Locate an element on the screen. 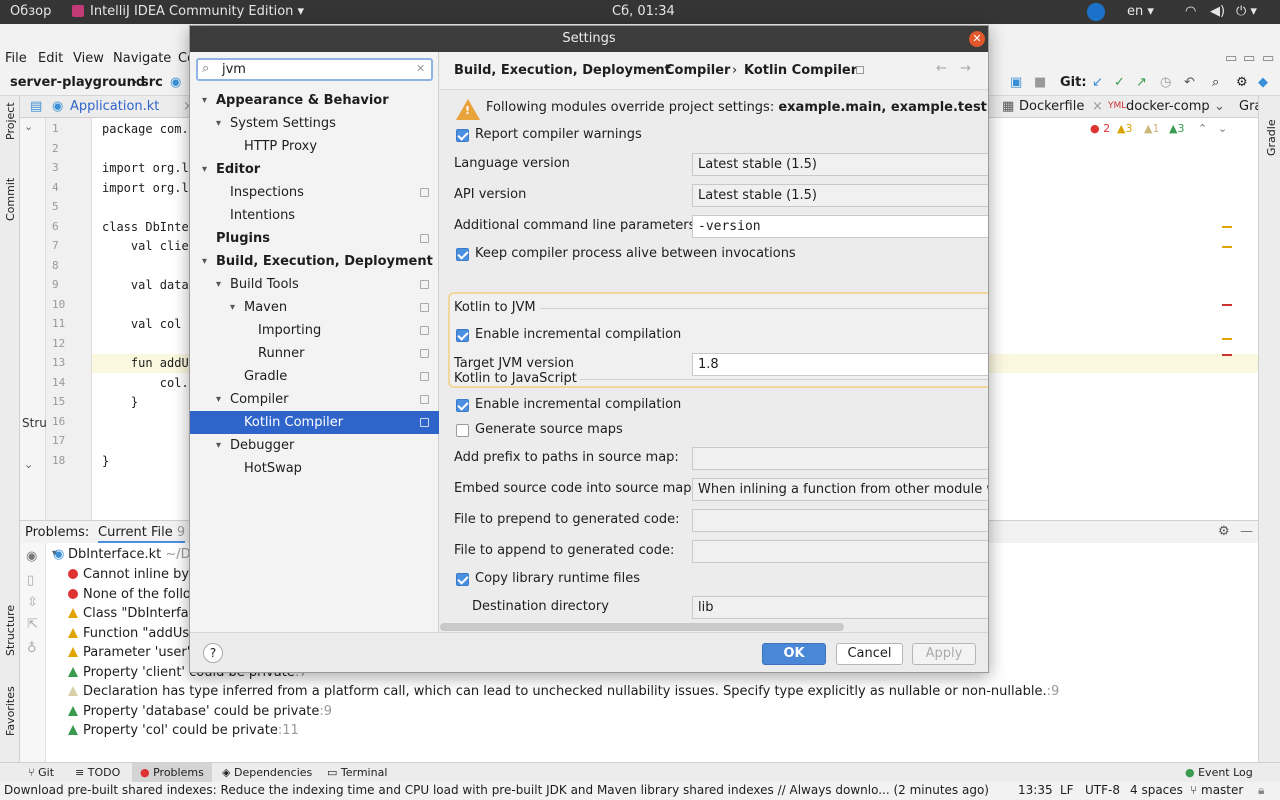  window-maximize-button: ▭ is located at coordinates (1249, 58).